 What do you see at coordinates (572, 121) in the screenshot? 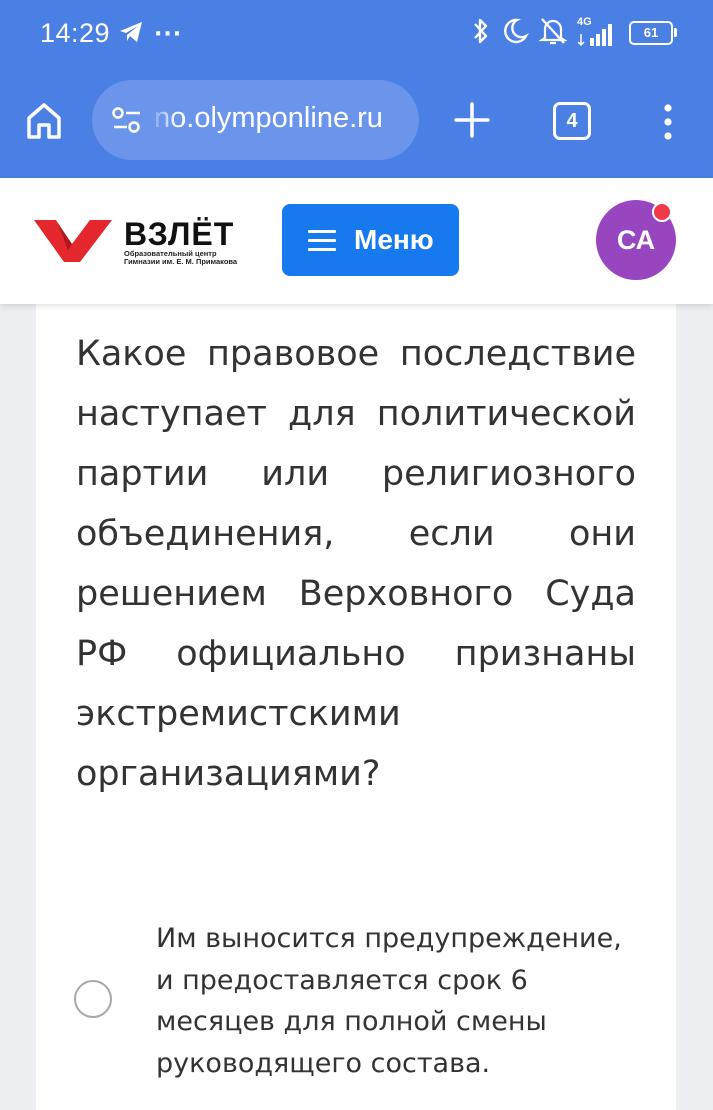
I see `tab-switcher-button: 4` at bounding box center [572, 121].